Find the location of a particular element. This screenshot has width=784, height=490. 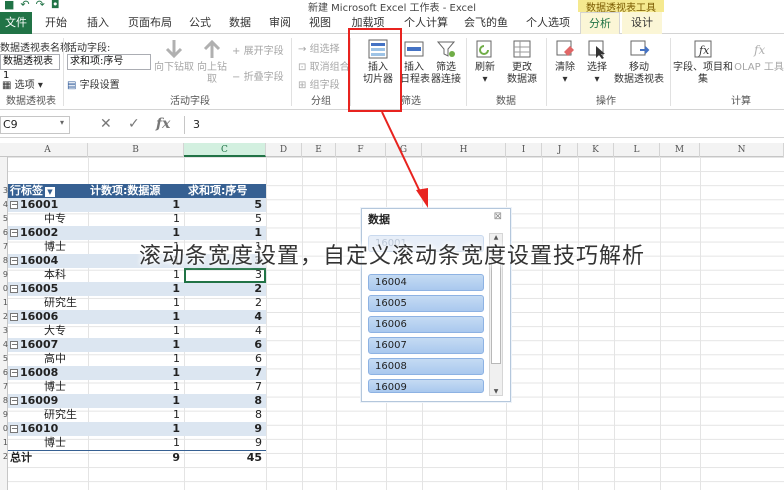

tab-flying-fish: 会飞的鱼 is located at coordinates (486, 23).